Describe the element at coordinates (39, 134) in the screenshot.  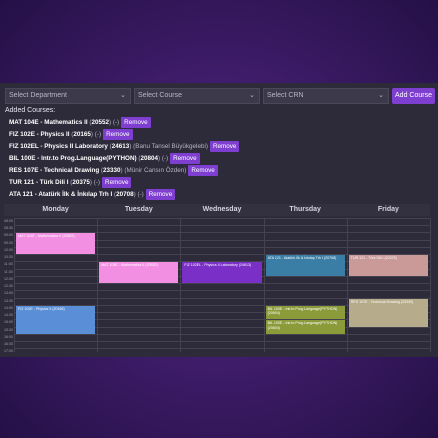
I see `course-code: FIZ 102E - Physics II` at that location.